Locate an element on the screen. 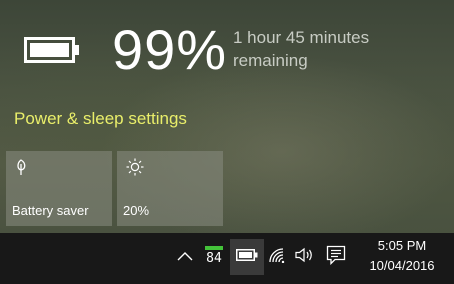 The width and height of the screenshot is (454, 284). brightness-icon is located at coordinates (135, 167).